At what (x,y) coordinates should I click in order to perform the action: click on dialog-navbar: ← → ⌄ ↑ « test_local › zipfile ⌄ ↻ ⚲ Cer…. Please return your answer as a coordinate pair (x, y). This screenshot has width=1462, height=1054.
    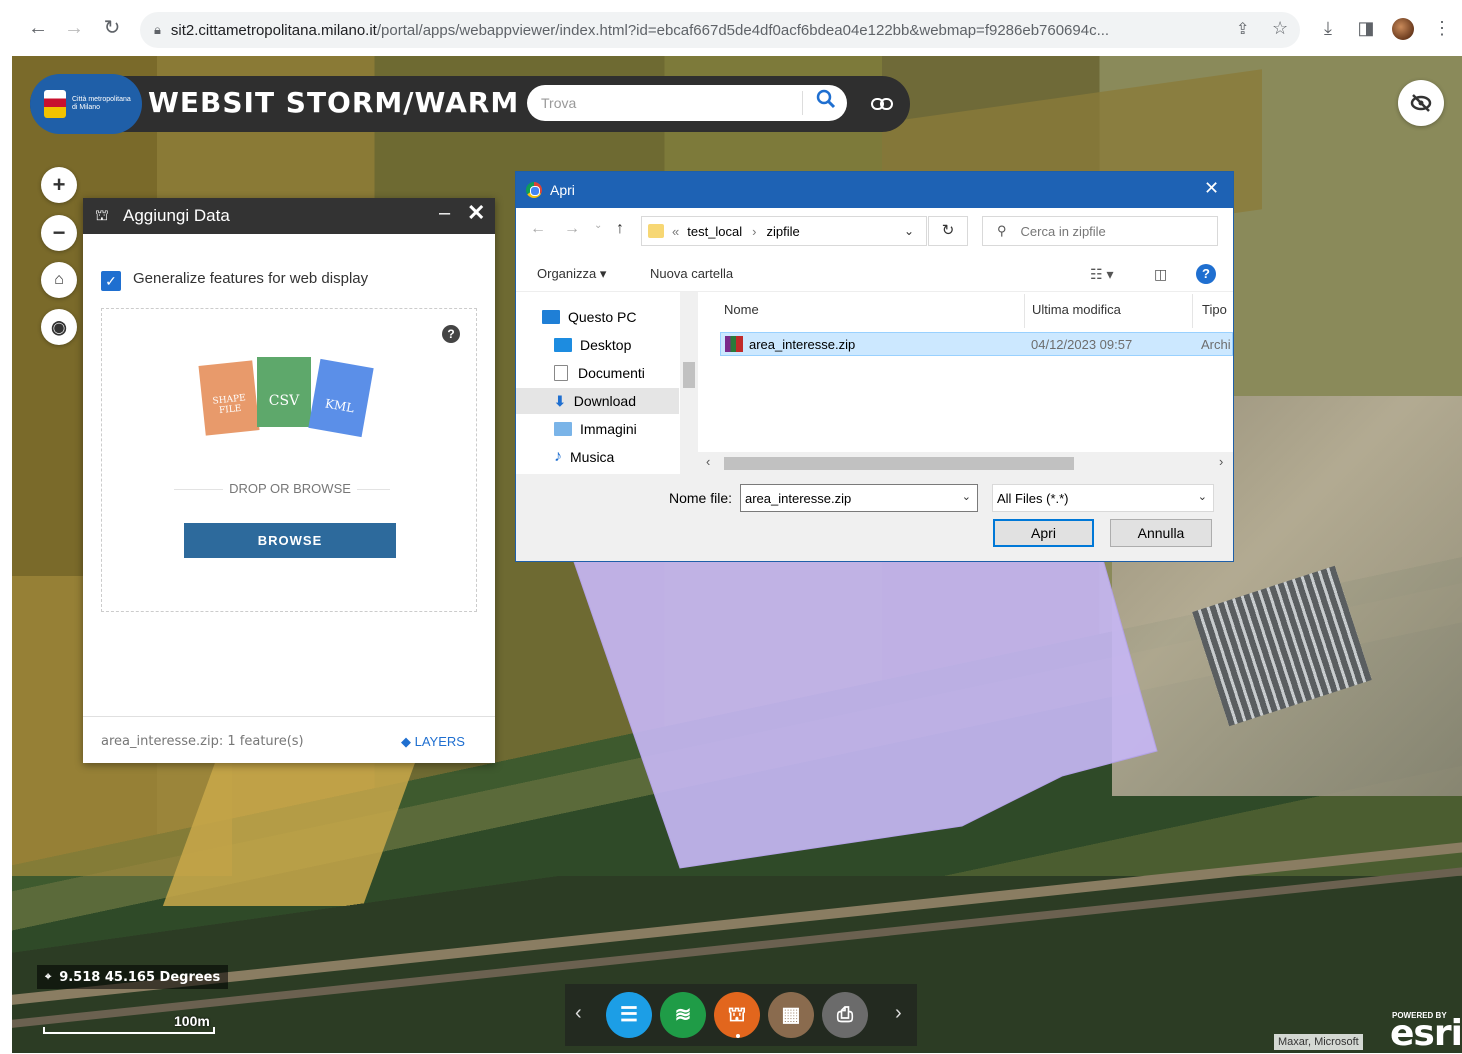
    Looking at the image, I should click on (874, 230).